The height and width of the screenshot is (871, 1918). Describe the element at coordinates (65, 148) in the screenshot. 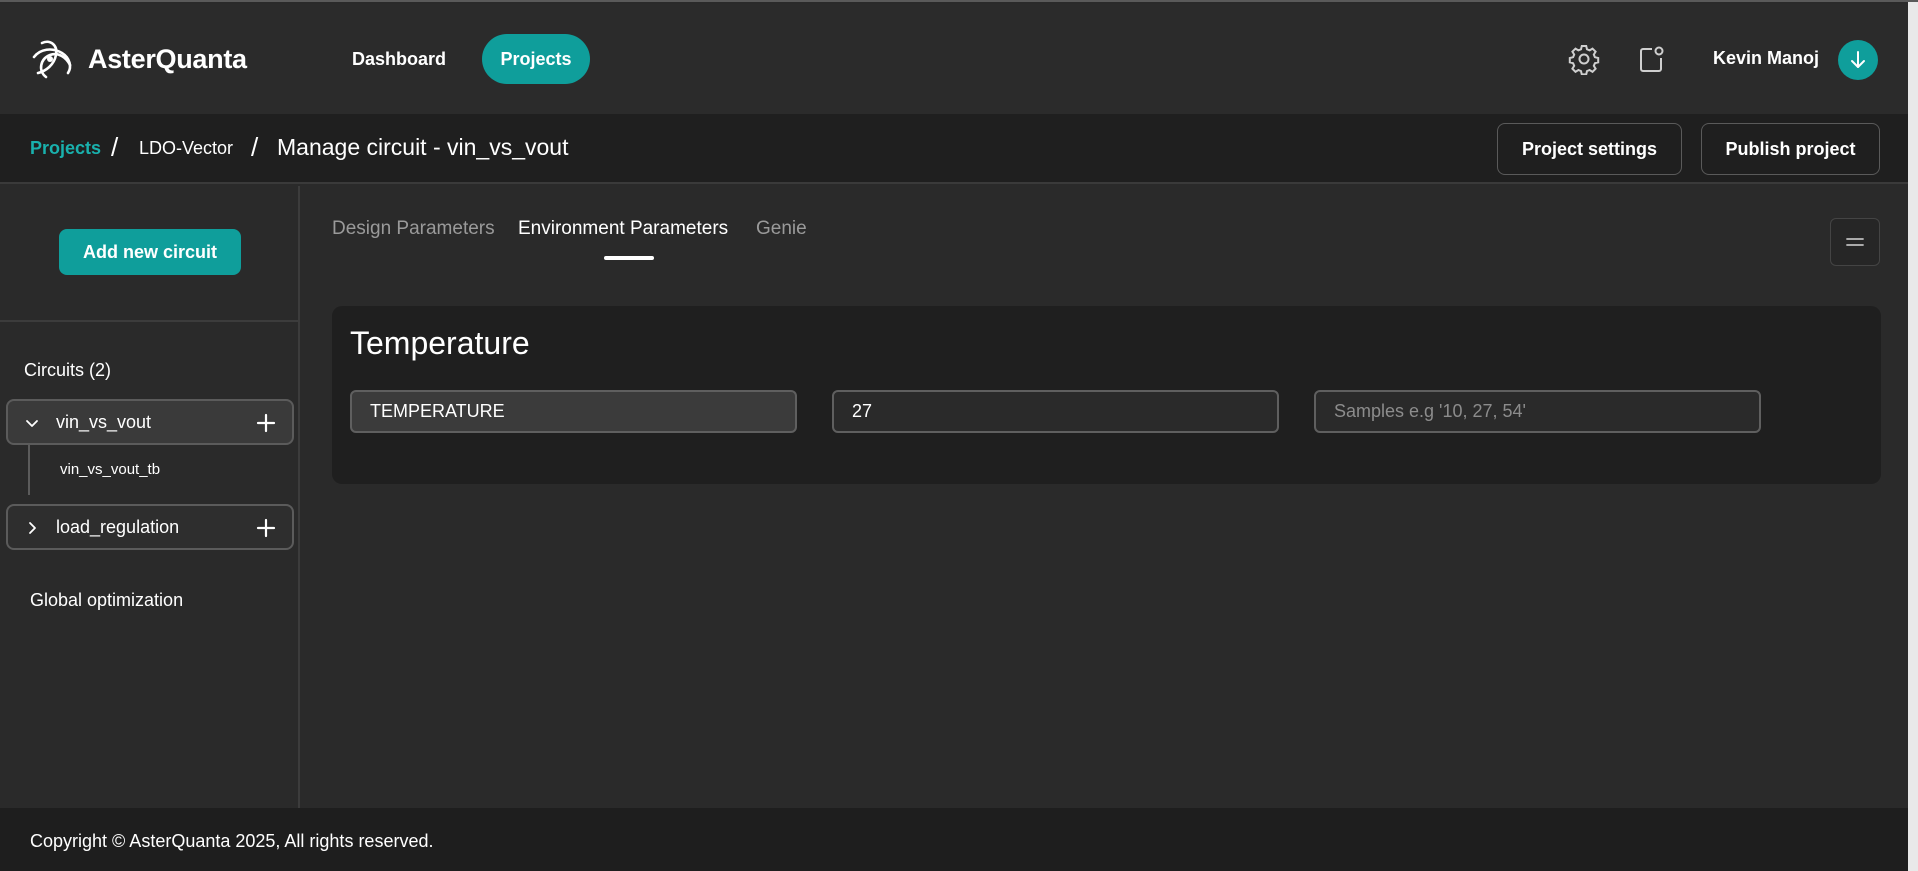

I see `breadcrumb-projects-link: Projects` at that location.